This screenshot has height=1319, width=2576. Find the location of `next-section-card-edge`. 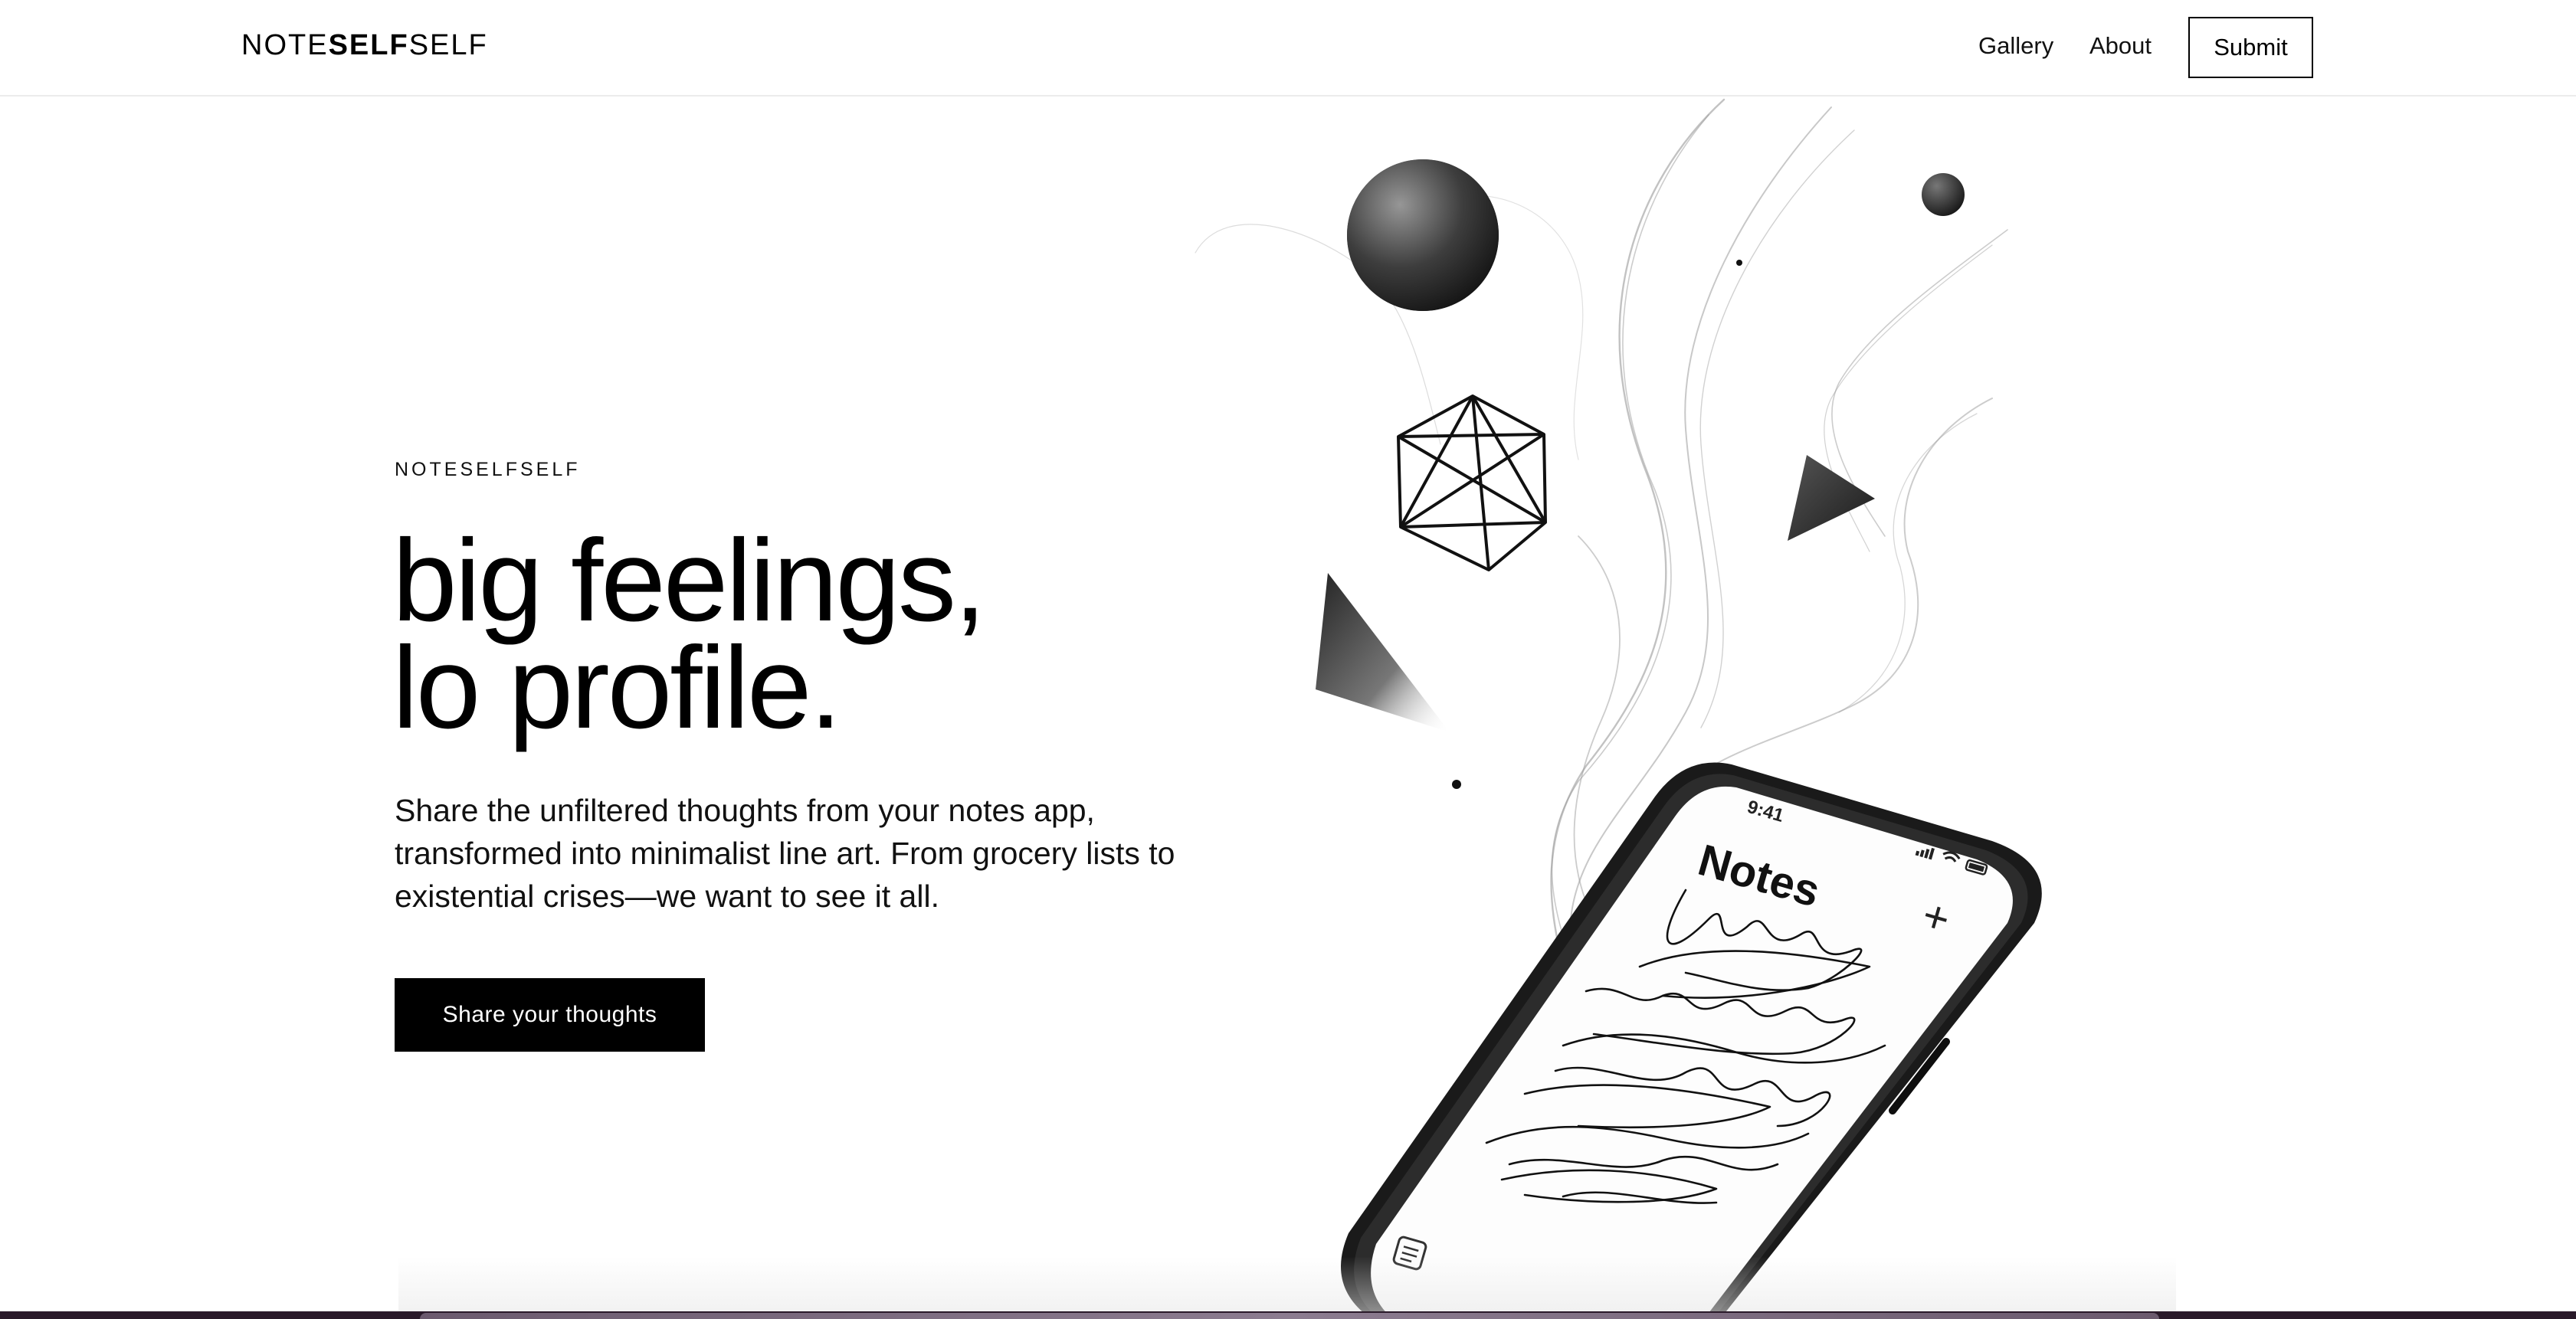

next-section-card-edge is located at coordinates (1289, 1316).